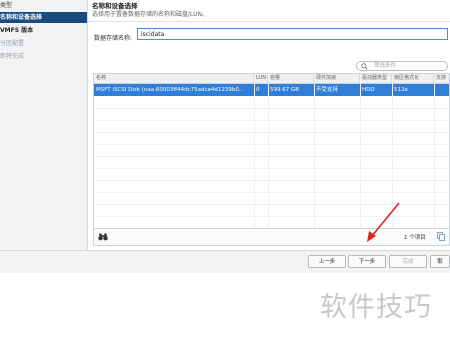 Image resolution: width=450 pixels, height=337 pixels. I want to click on binoculars-icon, so click(103, 237).